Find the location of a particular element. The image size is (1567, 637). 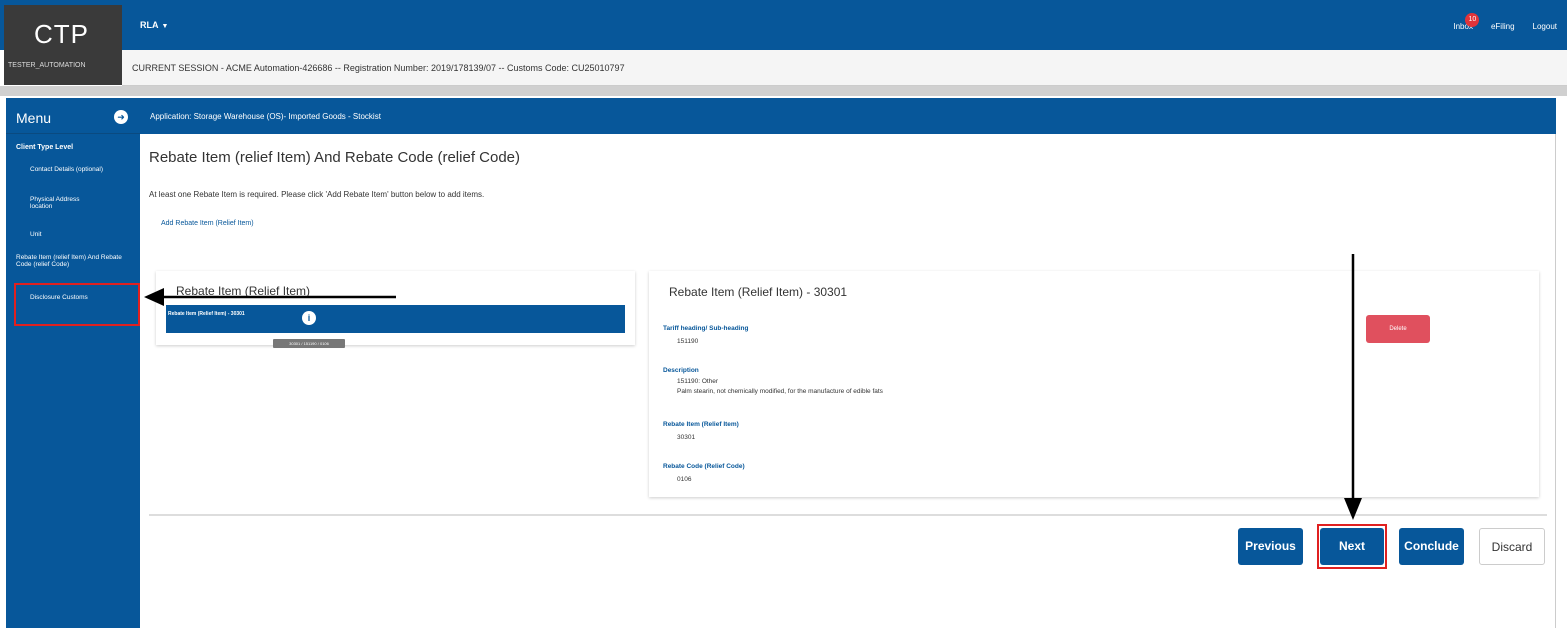

arrow-down-annotation is located at coordinates (1353, 387).